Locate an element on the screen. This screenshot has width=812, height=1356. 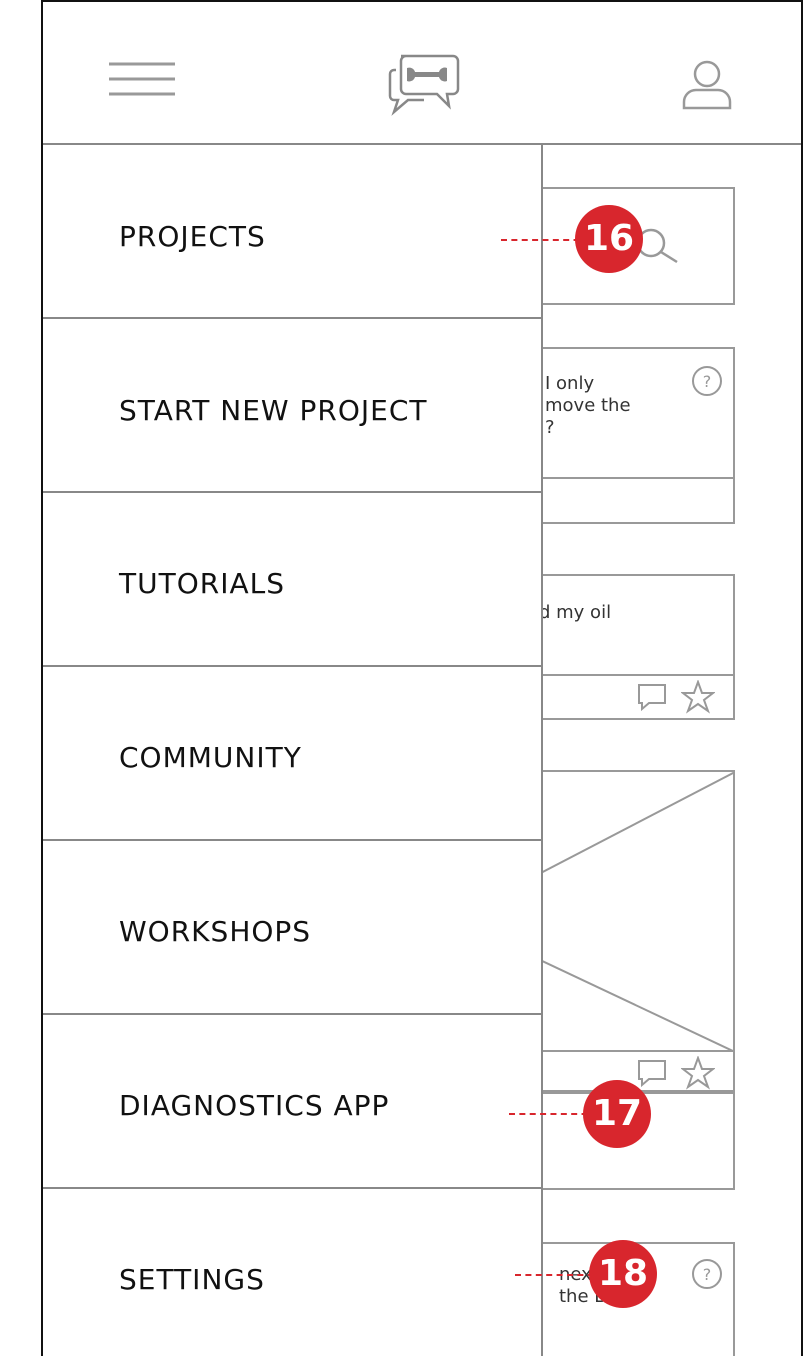
menu-item-start-new-project: START NEW PROJECT is located at coordinates (292, 406).